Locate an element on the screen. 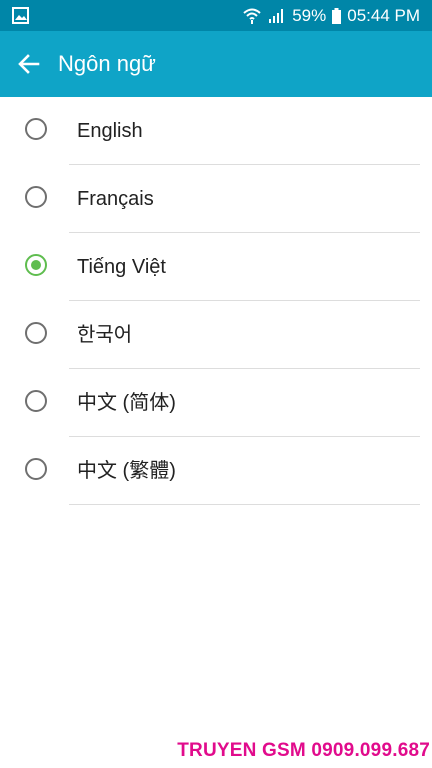  radio-button-selected is located at coordinates (36, 265).